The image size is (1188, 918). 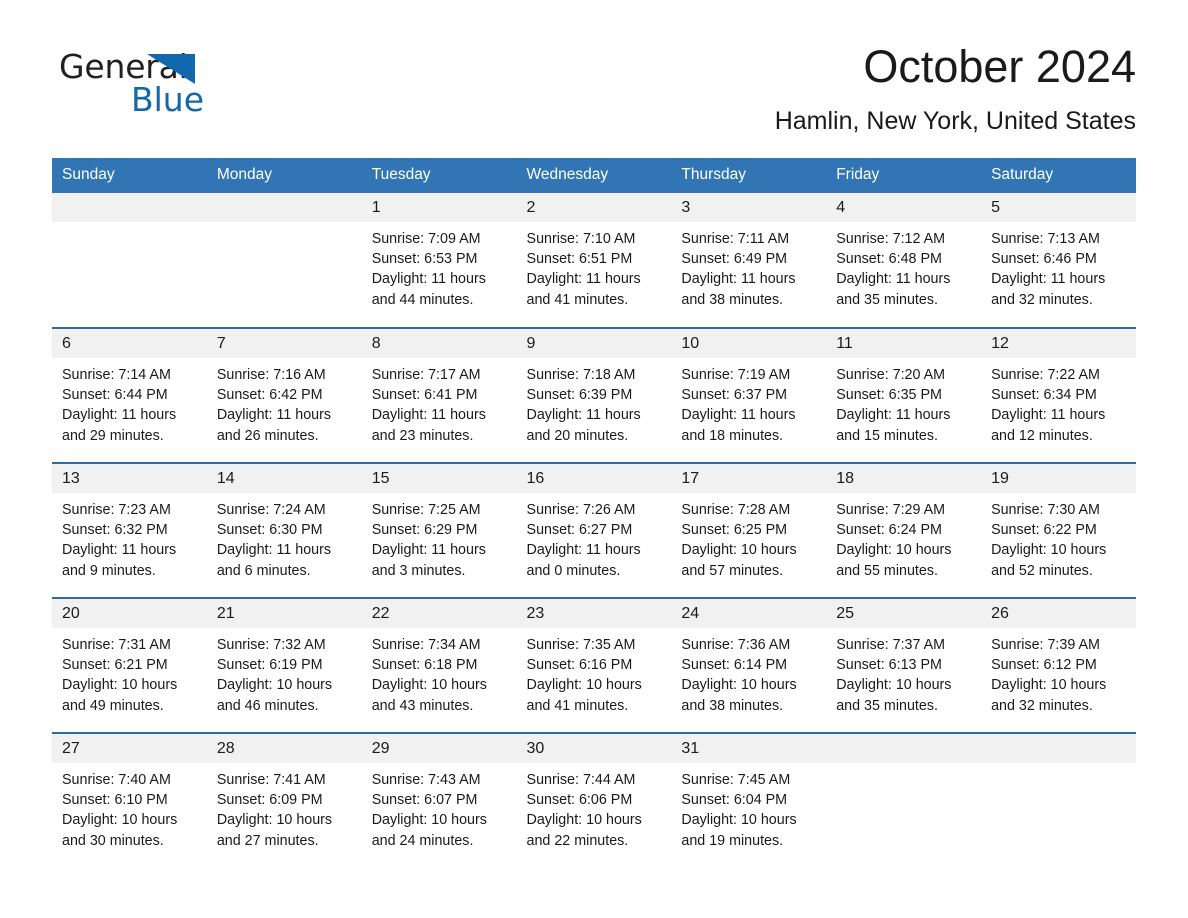 I want to click on sunset-time: Sunset: 6:25 PM, so click(x=734, y=530).